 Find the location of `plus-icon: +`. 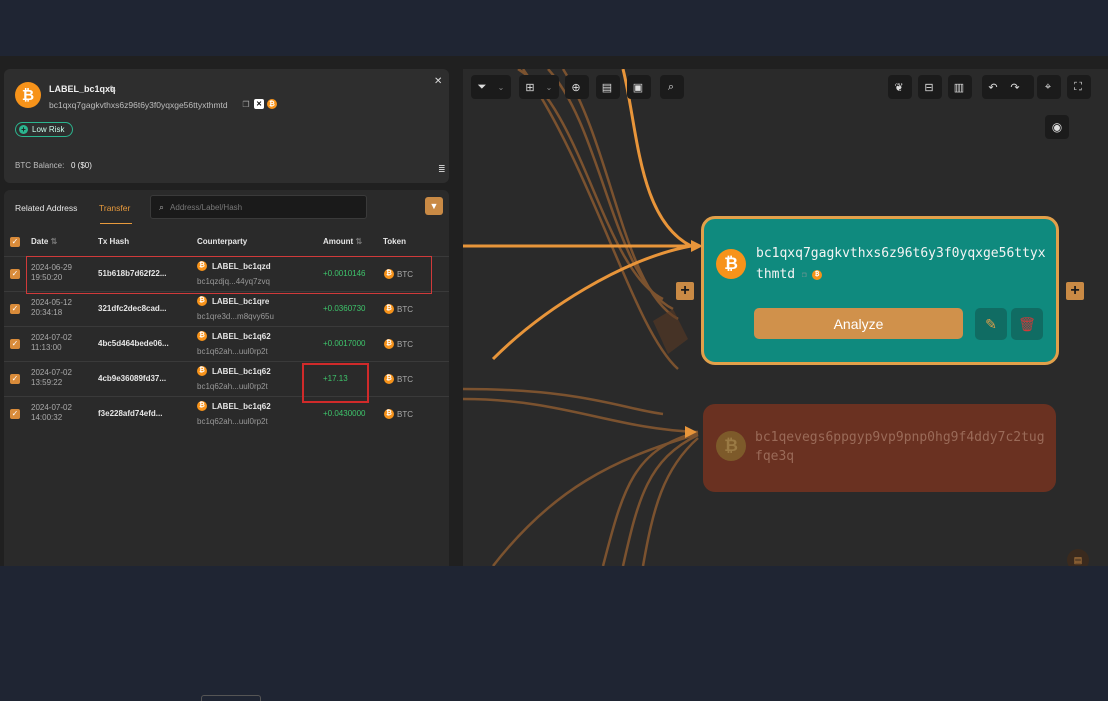

plus-icon: + is located at coordinates (1075, 290).